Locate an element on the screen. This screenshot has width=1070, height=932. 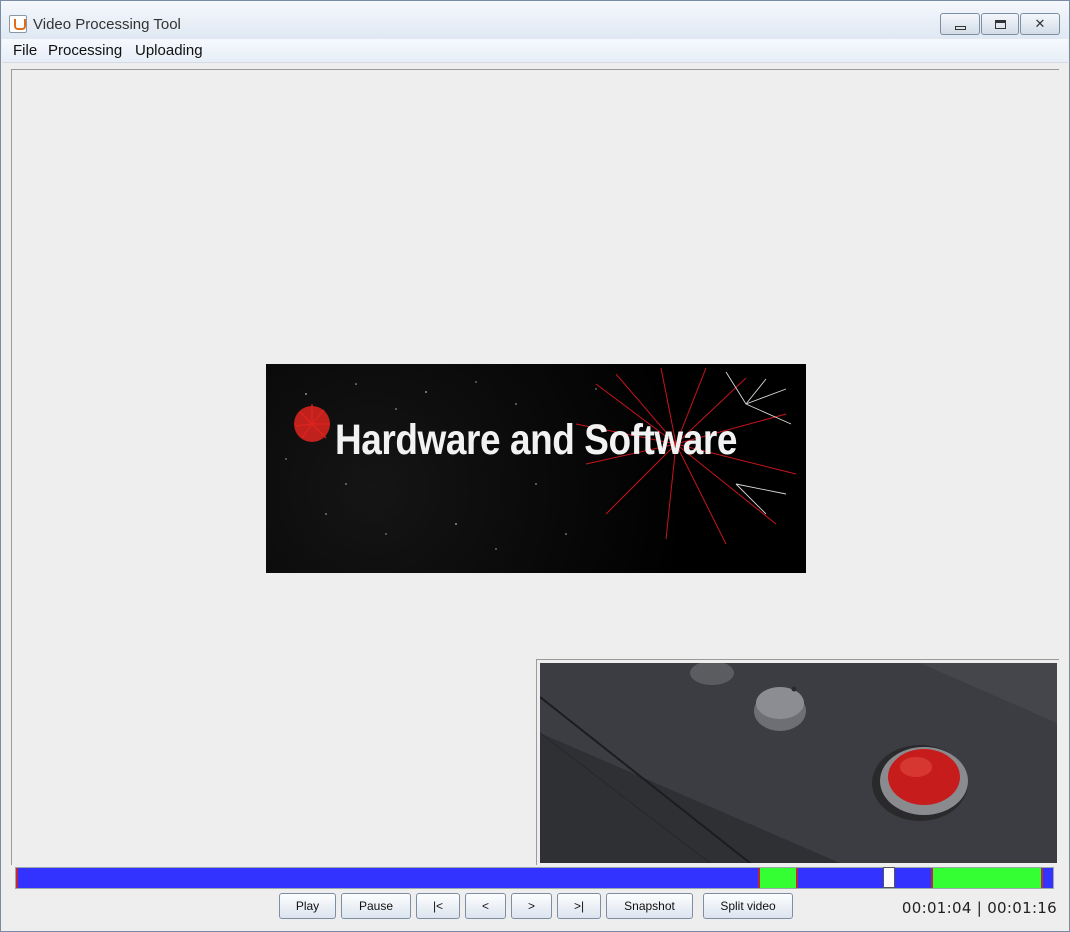
timeline-slider is located at coordinates (534, 878).